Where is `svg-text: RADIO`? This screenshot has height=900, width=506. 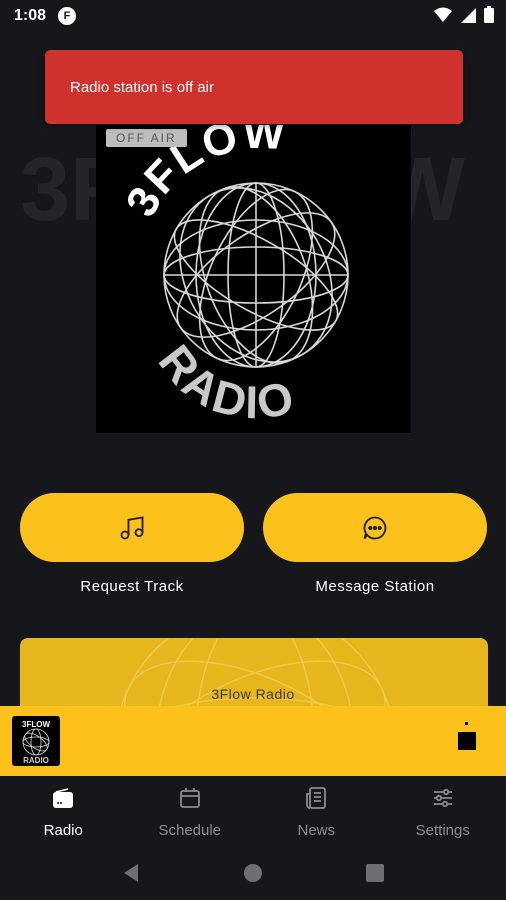
svg-text: RADIO is located at coordinates (225, 382).